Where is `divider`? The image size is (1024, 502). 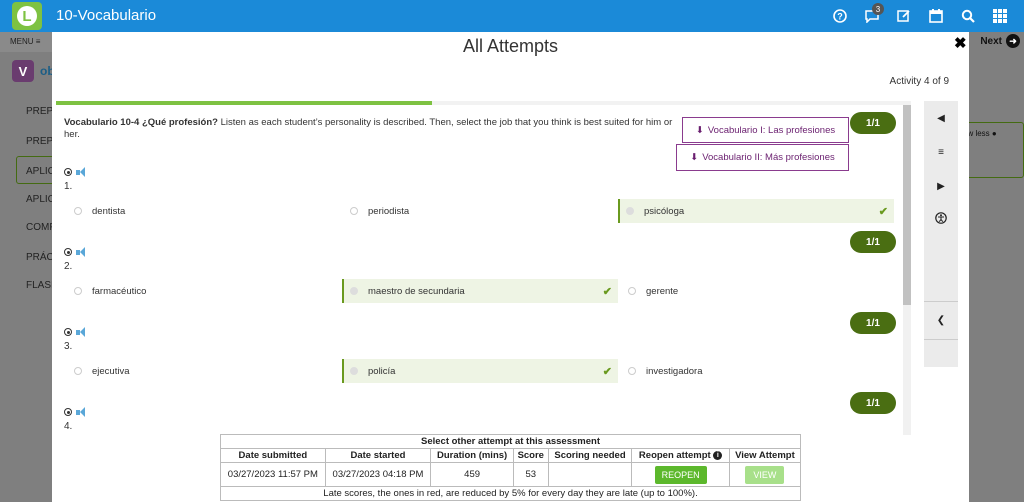 divider is located at coordinates (941, 339).